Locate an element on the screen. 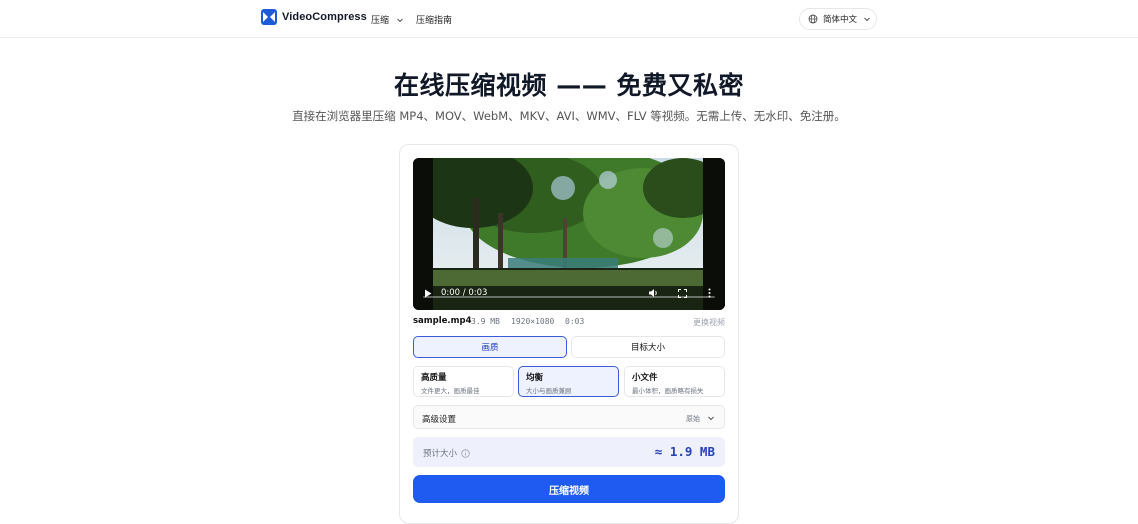 This screenshot has height=524, width=1138. advanced-settings-label: 高级设置 is located at coordinates (439, 420).